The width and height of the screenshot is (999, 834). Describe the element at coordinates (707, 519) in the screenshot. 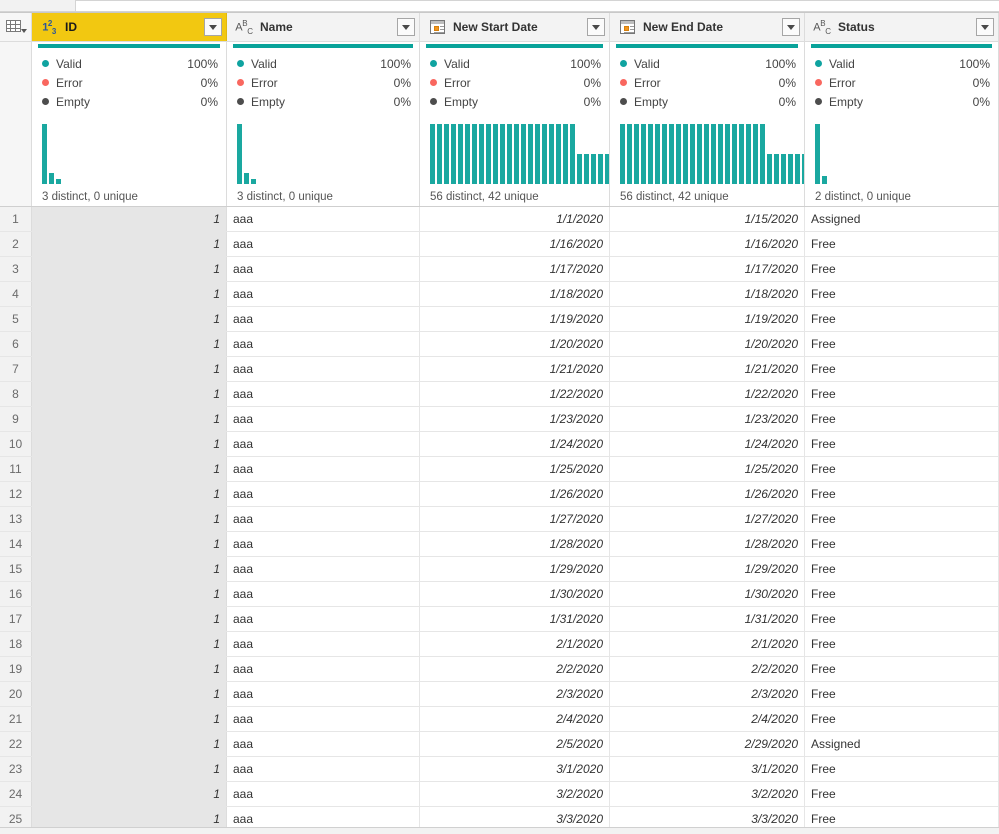

I see `cell-new-end-date: 1/27/2020` at that location.